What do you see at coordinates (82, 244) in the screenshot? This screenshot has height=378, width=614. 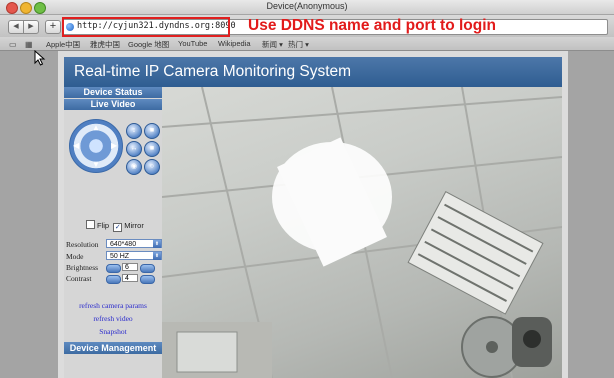 I see `resolution-label: Resolution` at bounding box center [82, 244].